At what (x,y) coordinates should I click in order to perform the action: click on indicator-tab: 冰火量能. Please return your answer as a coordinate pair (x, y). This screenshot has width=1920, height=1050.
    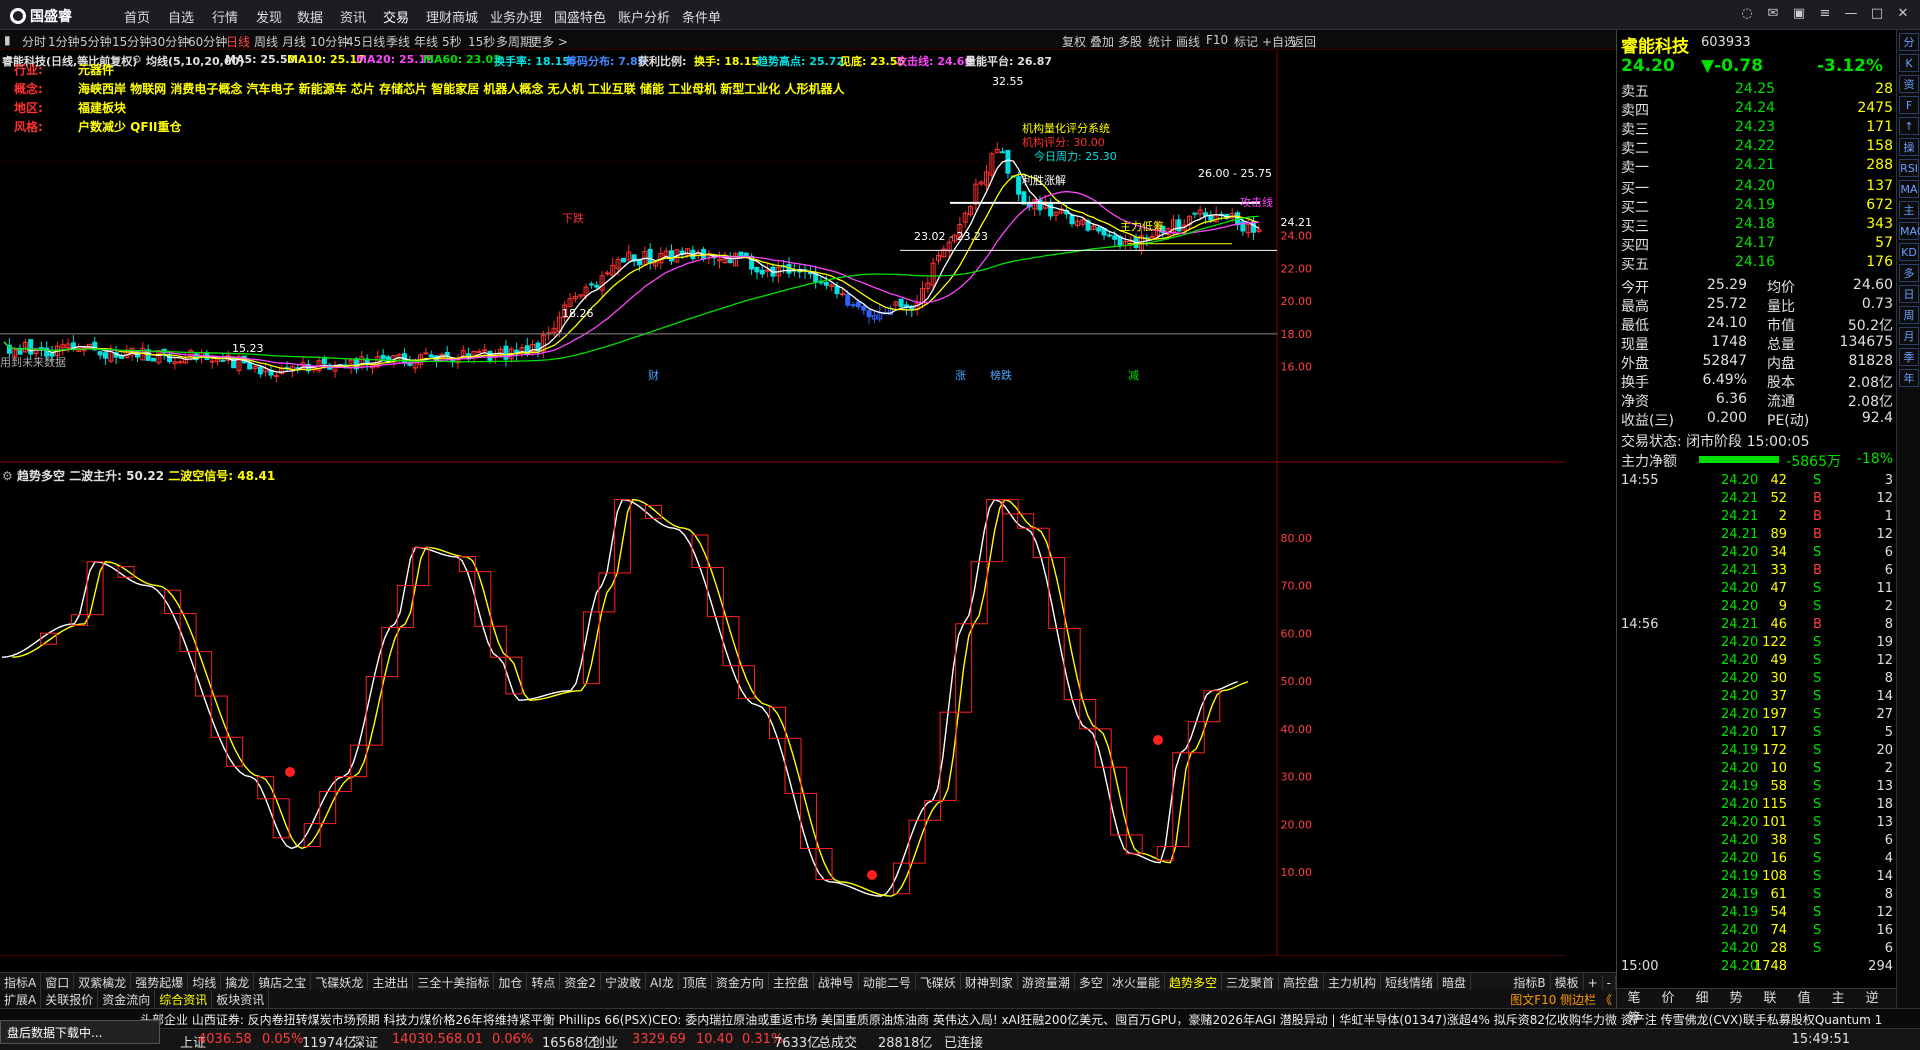
    Looking at the image, I should click on (1136, 981).